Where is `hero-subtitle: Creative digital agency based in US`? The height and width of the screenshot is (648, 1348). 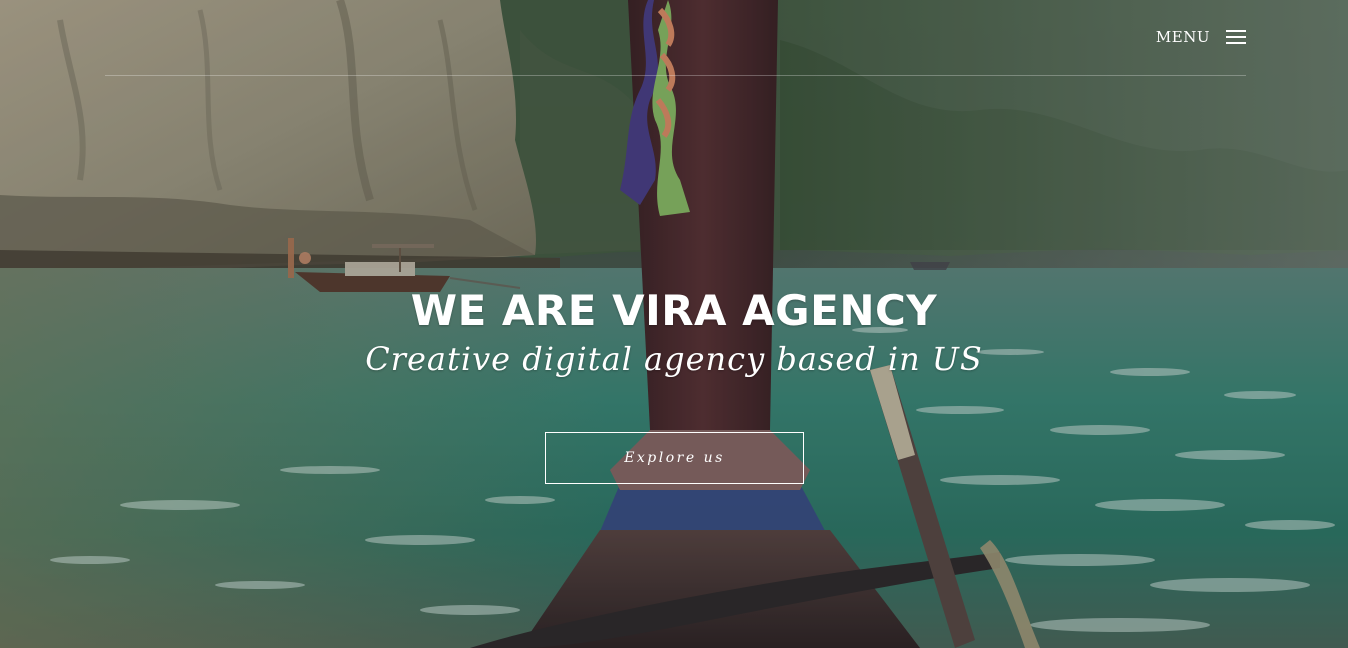 hero-subtitle: Creative digital agency based in US is located at coordinates (674, 359).